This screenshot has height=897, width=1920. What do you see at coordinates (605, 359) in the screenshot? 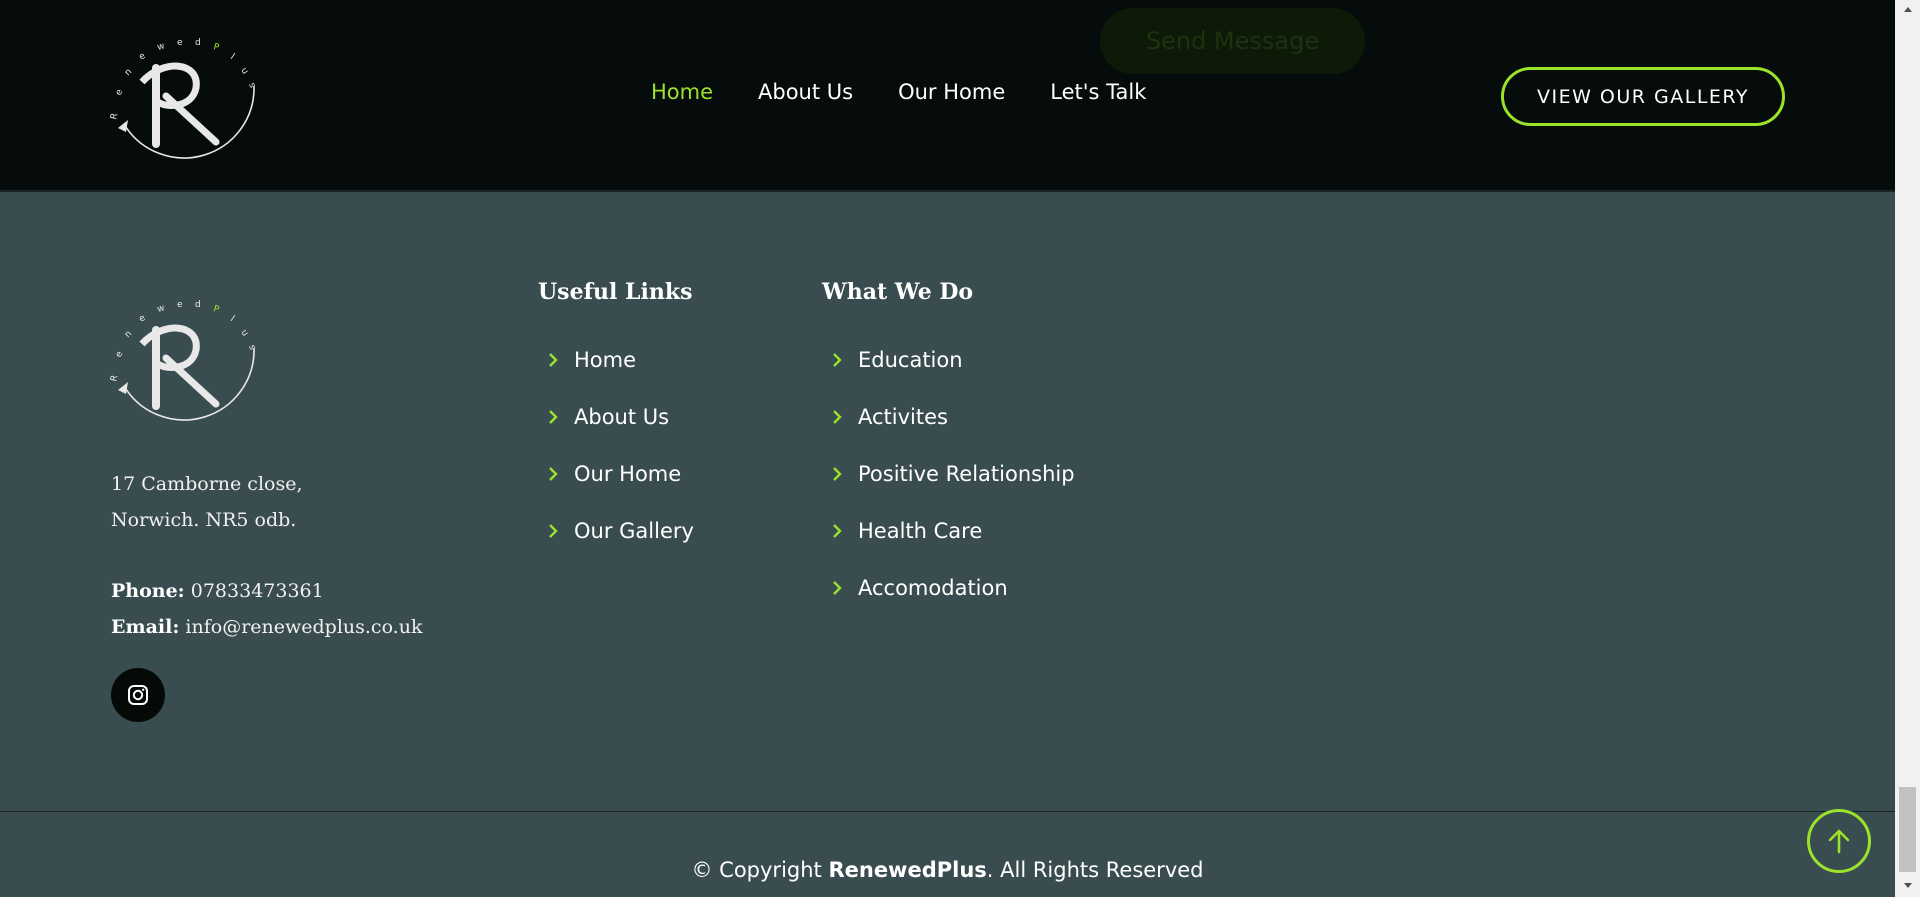
I see `footer-link-label: Home` at bounding box center [605, 359].